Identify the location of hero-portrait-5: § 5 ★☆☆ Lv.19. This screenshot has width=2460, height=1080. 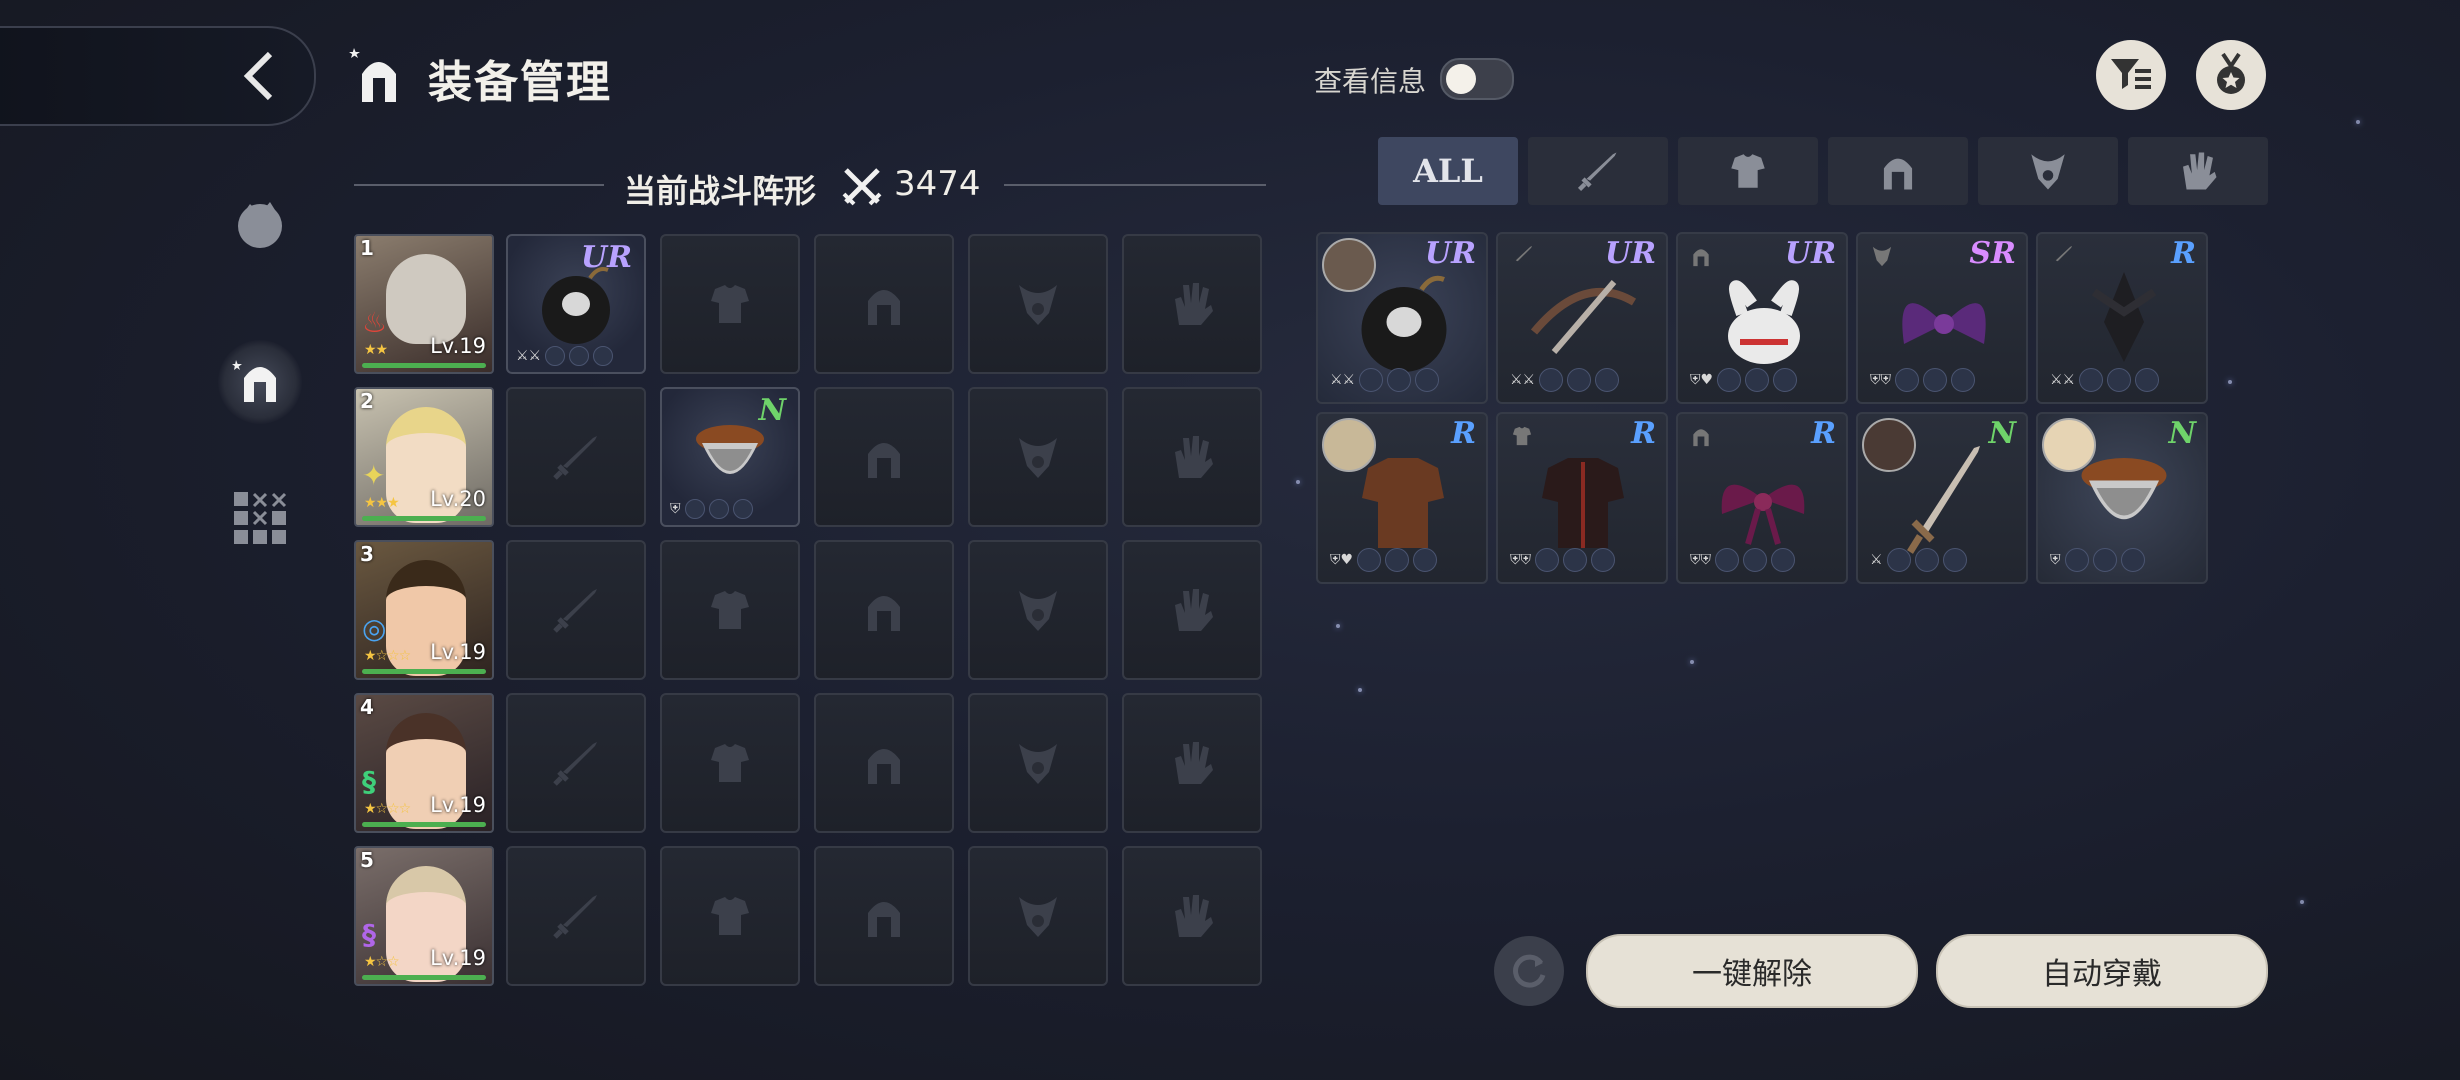
(424, 916).